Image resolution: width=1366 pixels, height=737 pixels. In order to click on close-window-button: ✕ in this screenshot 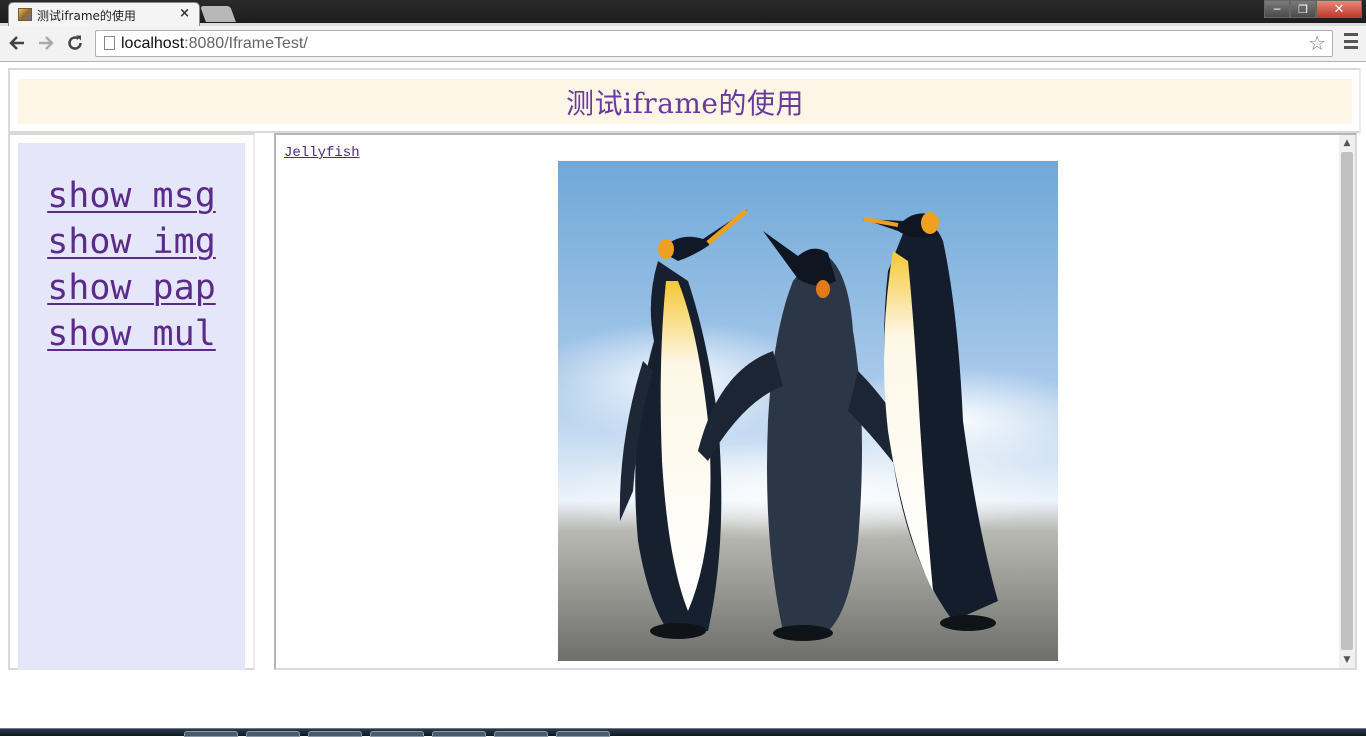, I will do `click(1339, 9)`.